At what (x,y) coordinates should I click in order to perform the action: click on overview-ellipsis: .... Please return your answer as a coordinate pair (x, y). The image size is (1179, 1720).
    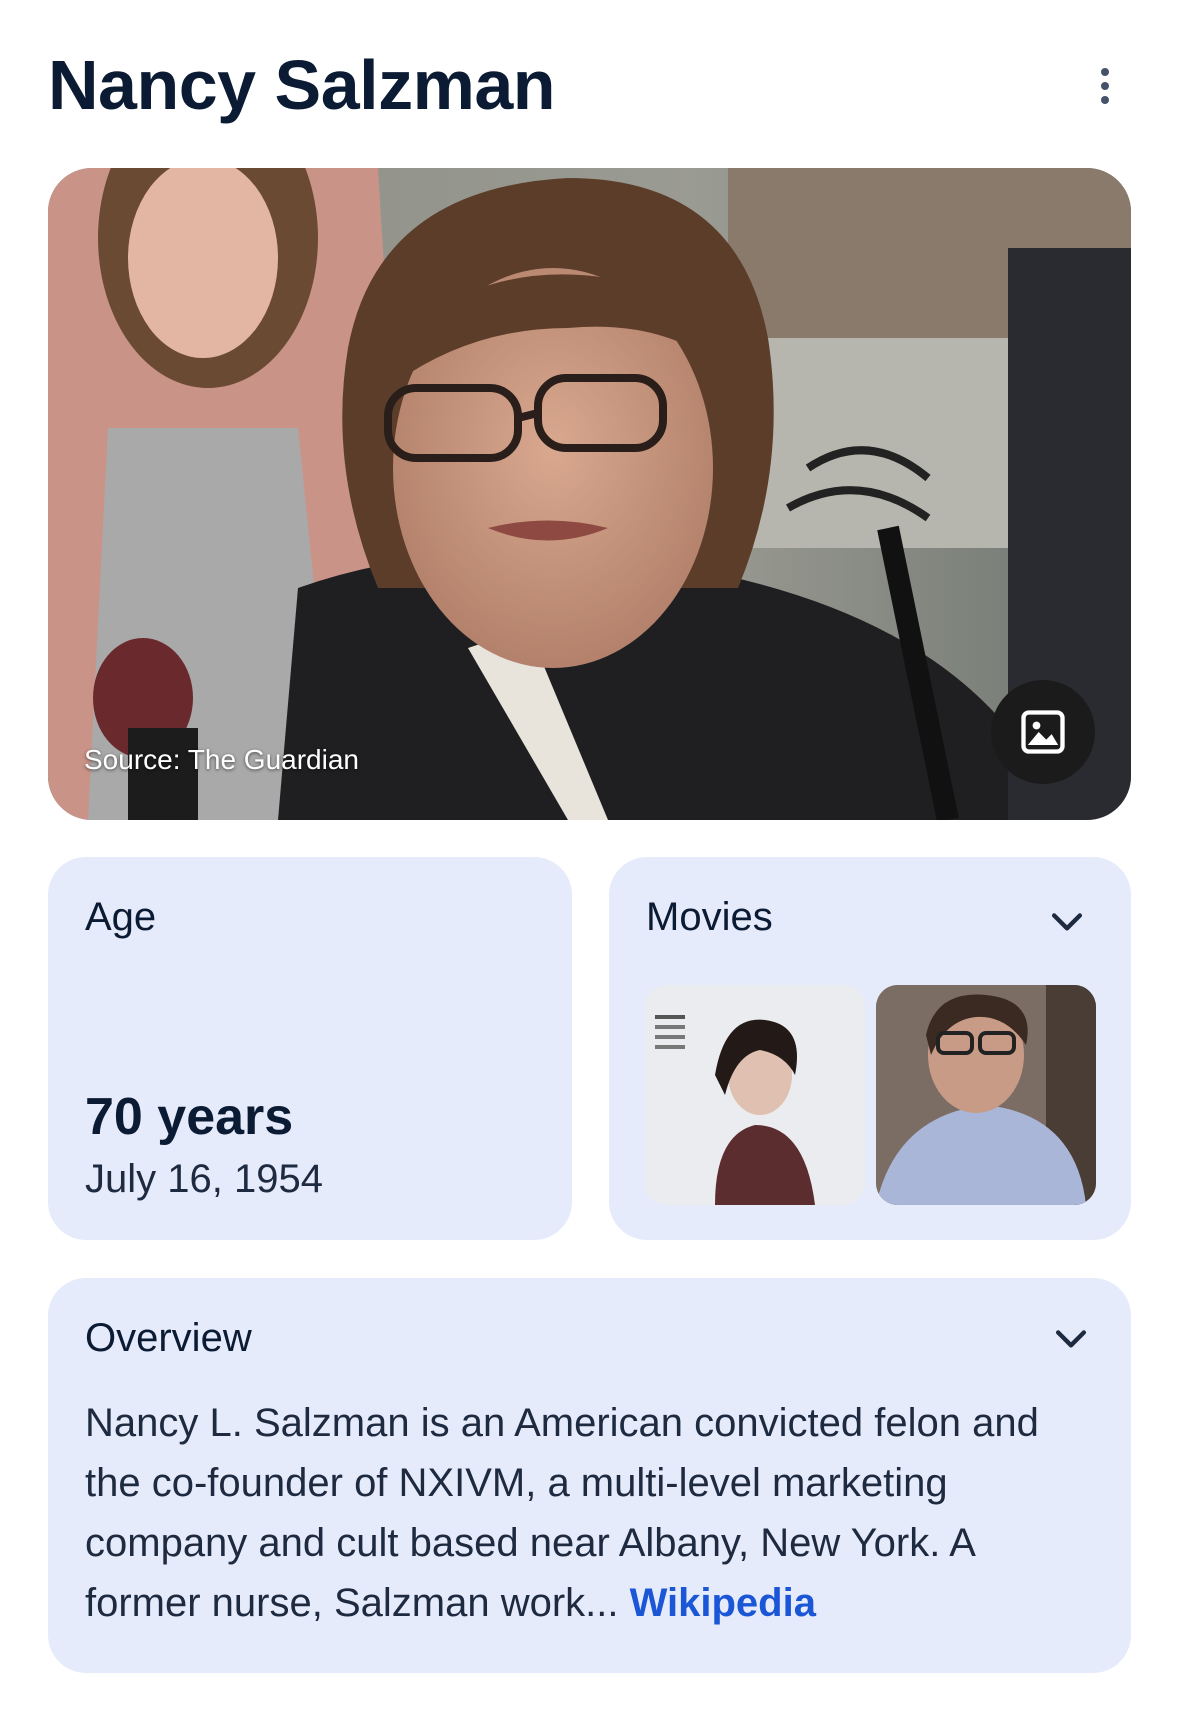
    Looking at the image, I should click on (602, 1603).